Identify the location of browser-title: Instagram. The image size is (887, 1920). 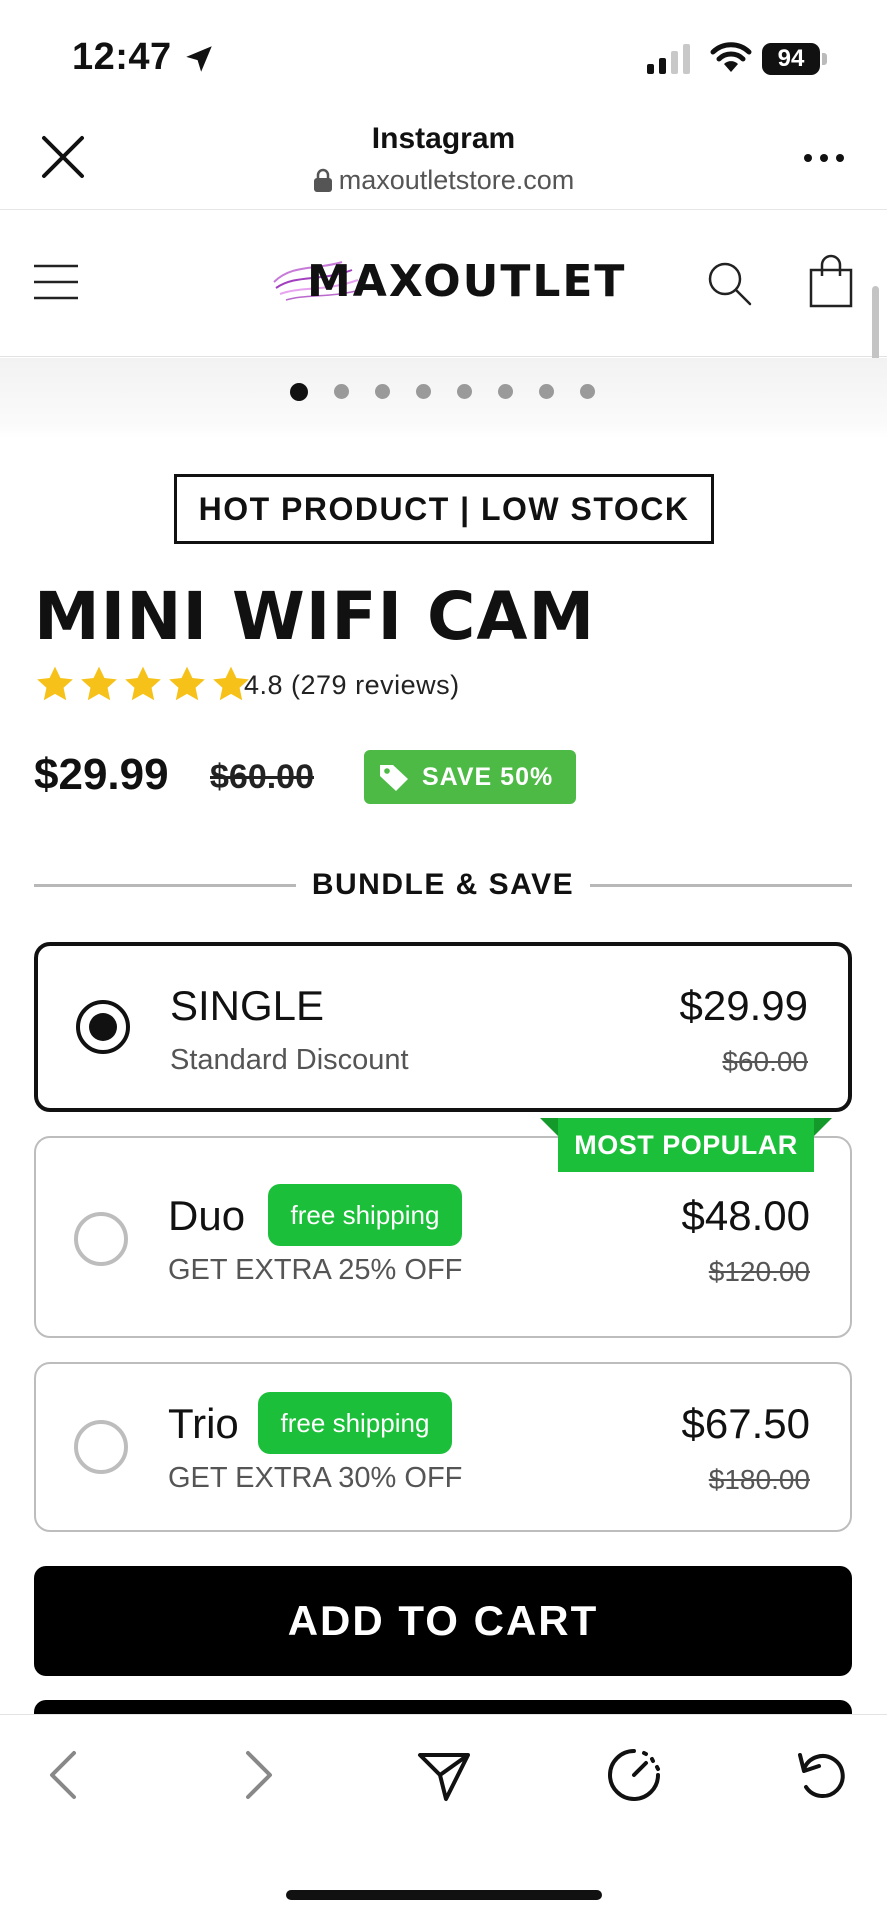
(443, 138).